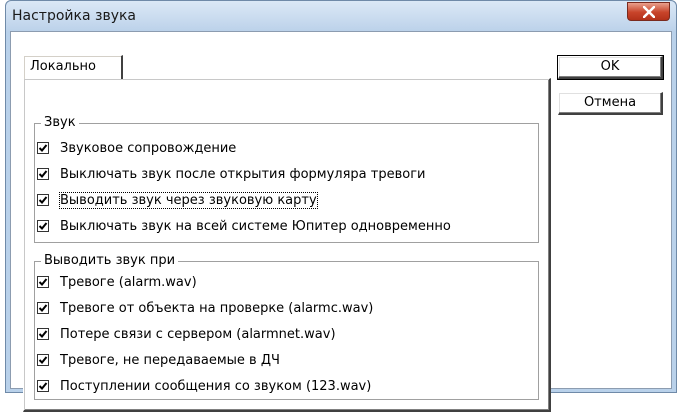 The width and height of the screenshot is (677, 412). What do you see at coordinates (610, 103) in the screenshot?
I see `cancel-button: Отмена` at bounding box center [610, 103].